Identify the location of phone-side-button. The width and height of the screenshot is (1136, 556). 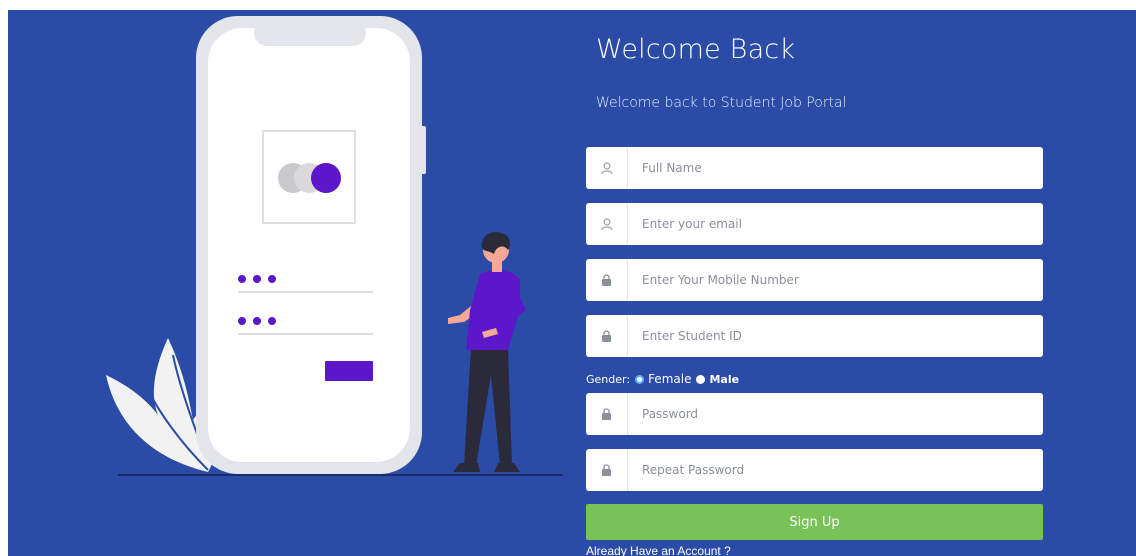
(423, 150).